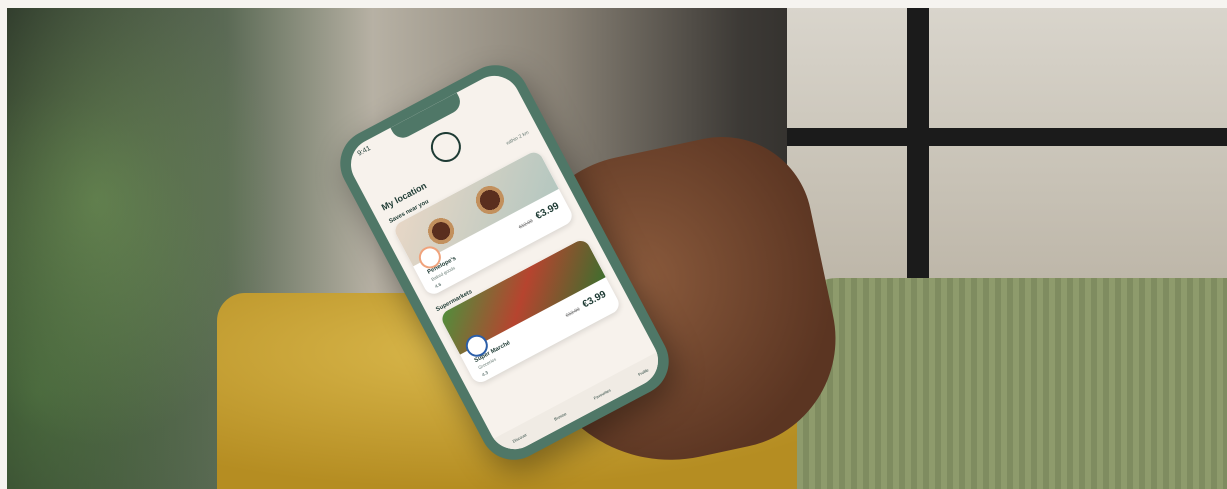 This screenshot has width=1227, height=489. Describe the element at coordinates (518, 138) in the screenshot. I see `location-subtitle: within 2 km` at that location.